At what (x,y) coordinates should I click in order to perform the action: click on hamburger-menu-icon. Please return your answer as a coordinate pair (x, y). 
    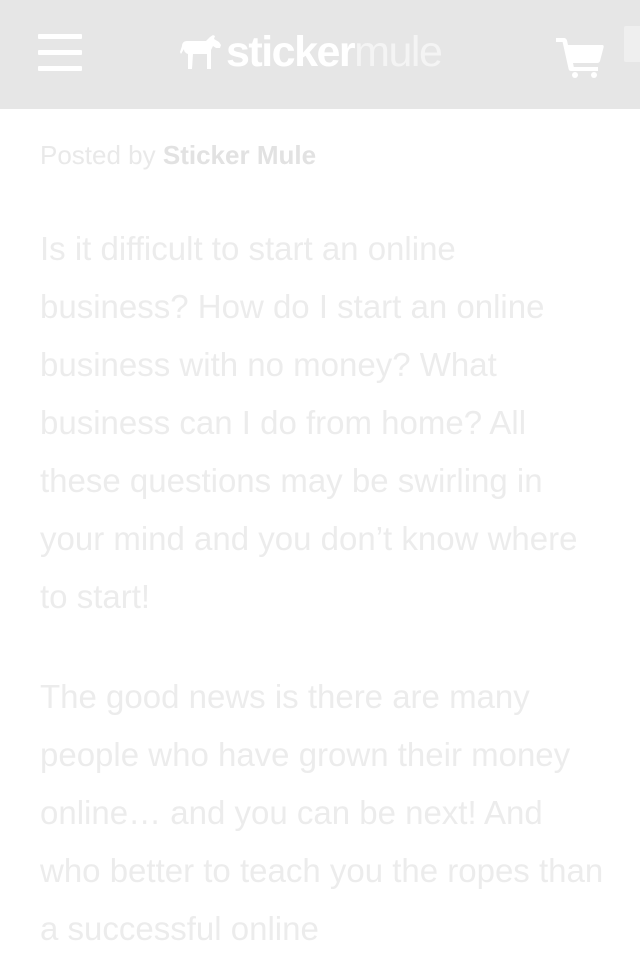
    Looking at the image, I should click on (60, 53).